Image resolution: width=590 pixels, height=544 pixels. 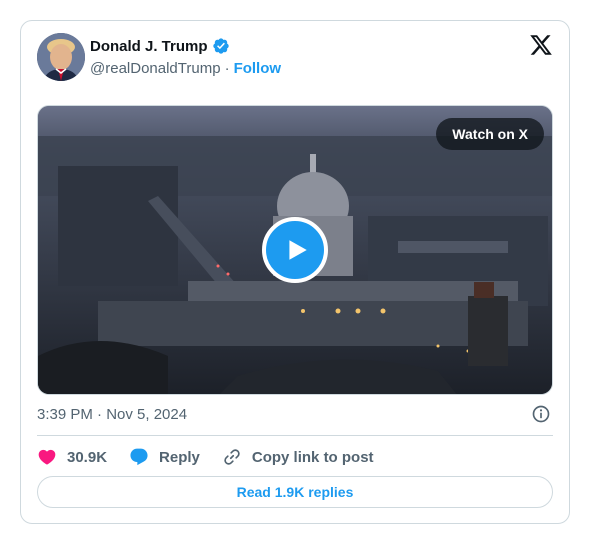 I want to click on play-button, so click(x=295, y=250).